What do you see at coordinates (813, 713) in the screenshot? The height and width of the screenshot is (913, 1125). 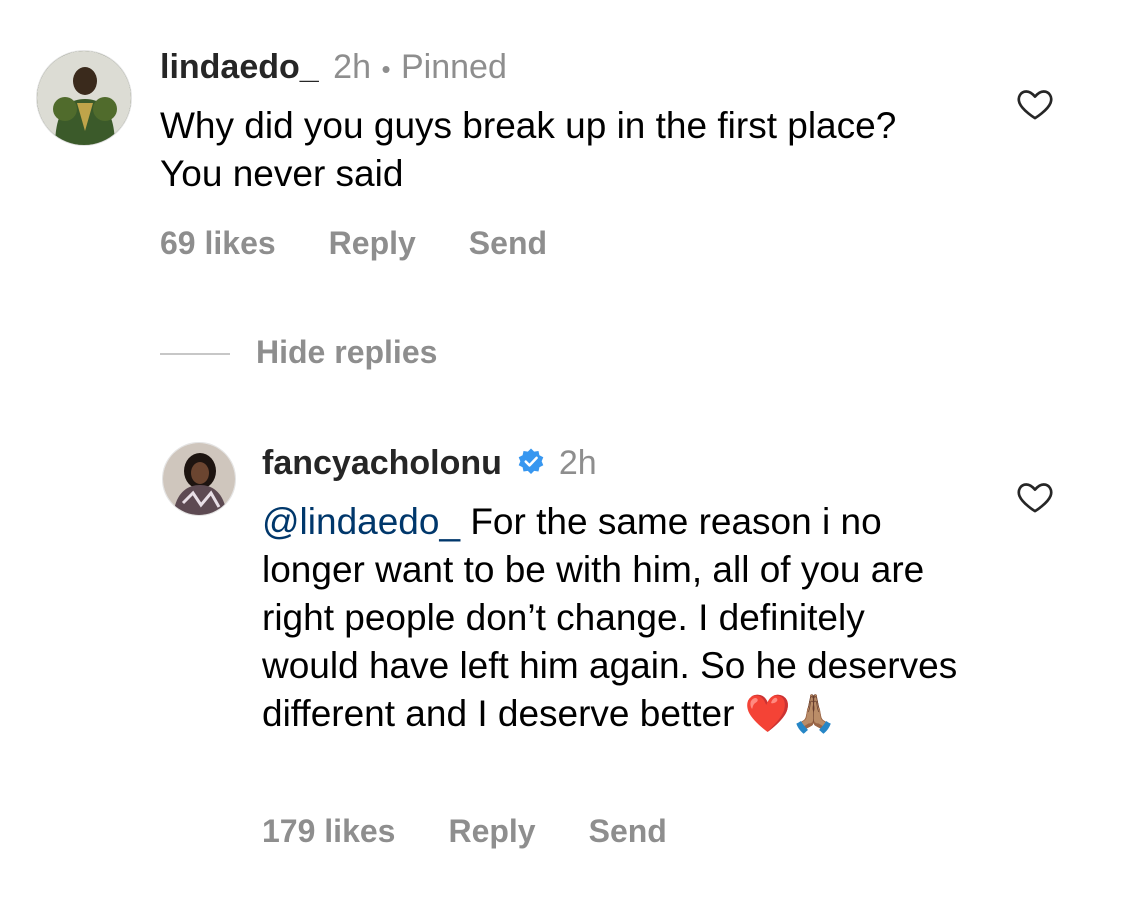 I see `emoji-pray: 🙏🏽` at bounding box center [813, 713].